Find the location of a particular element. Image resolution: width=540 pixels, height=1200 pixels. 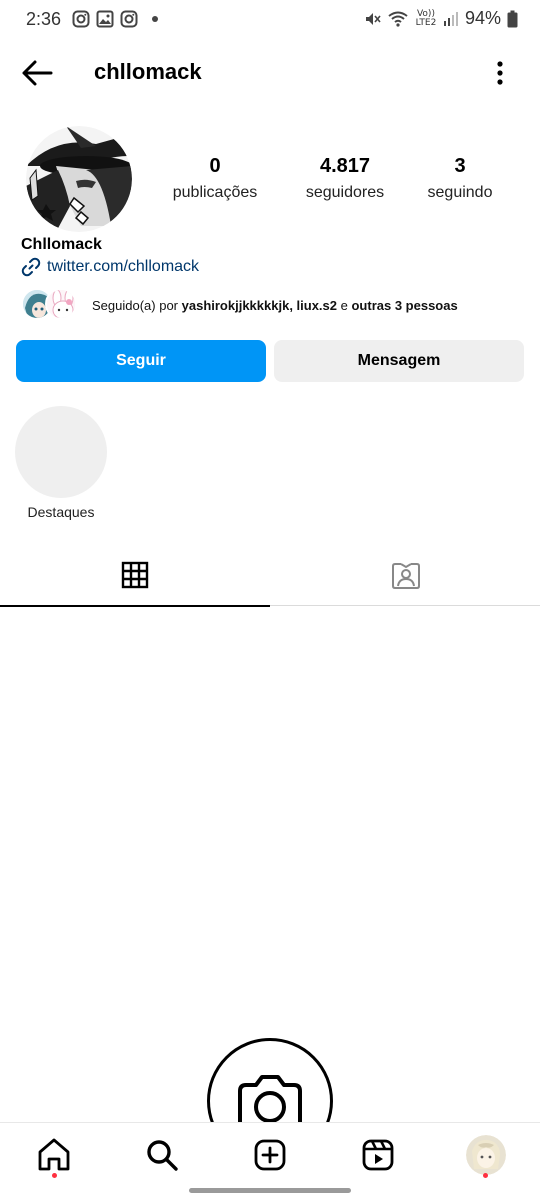

tab-grid is located at coordinates (135, 578).